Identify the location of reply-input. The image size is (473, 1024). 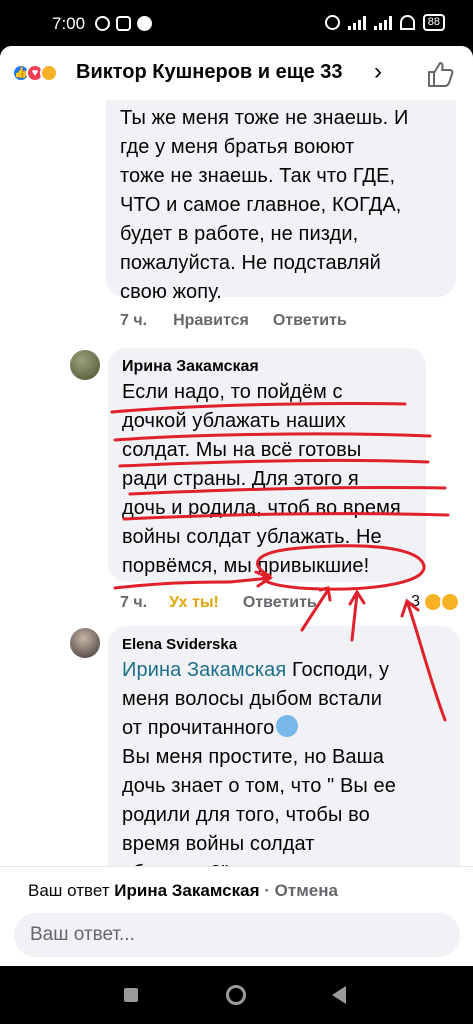
(237, 935).